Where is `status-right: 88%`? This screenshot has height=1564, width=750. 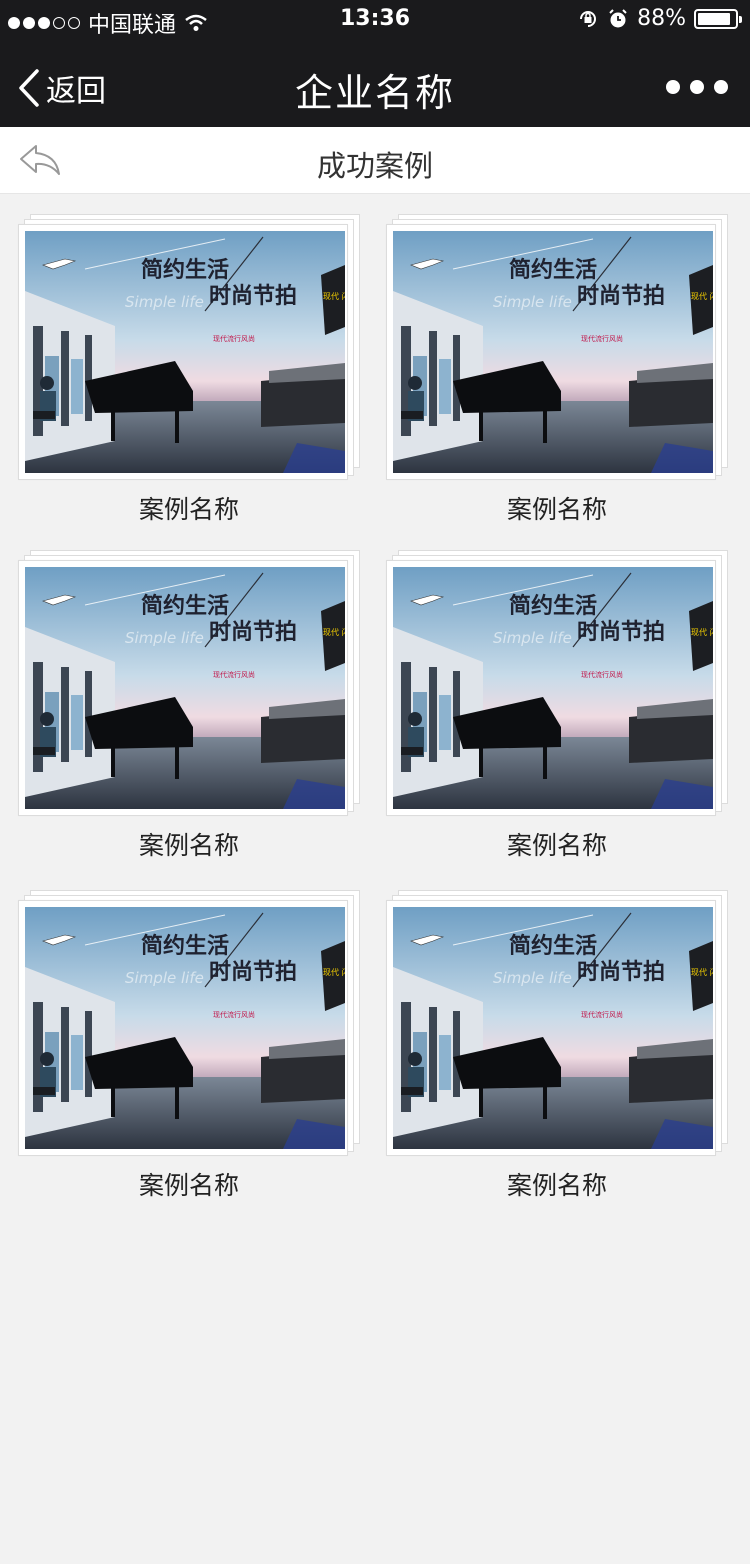
status-right: 88% is located at coordinates (659, 18).